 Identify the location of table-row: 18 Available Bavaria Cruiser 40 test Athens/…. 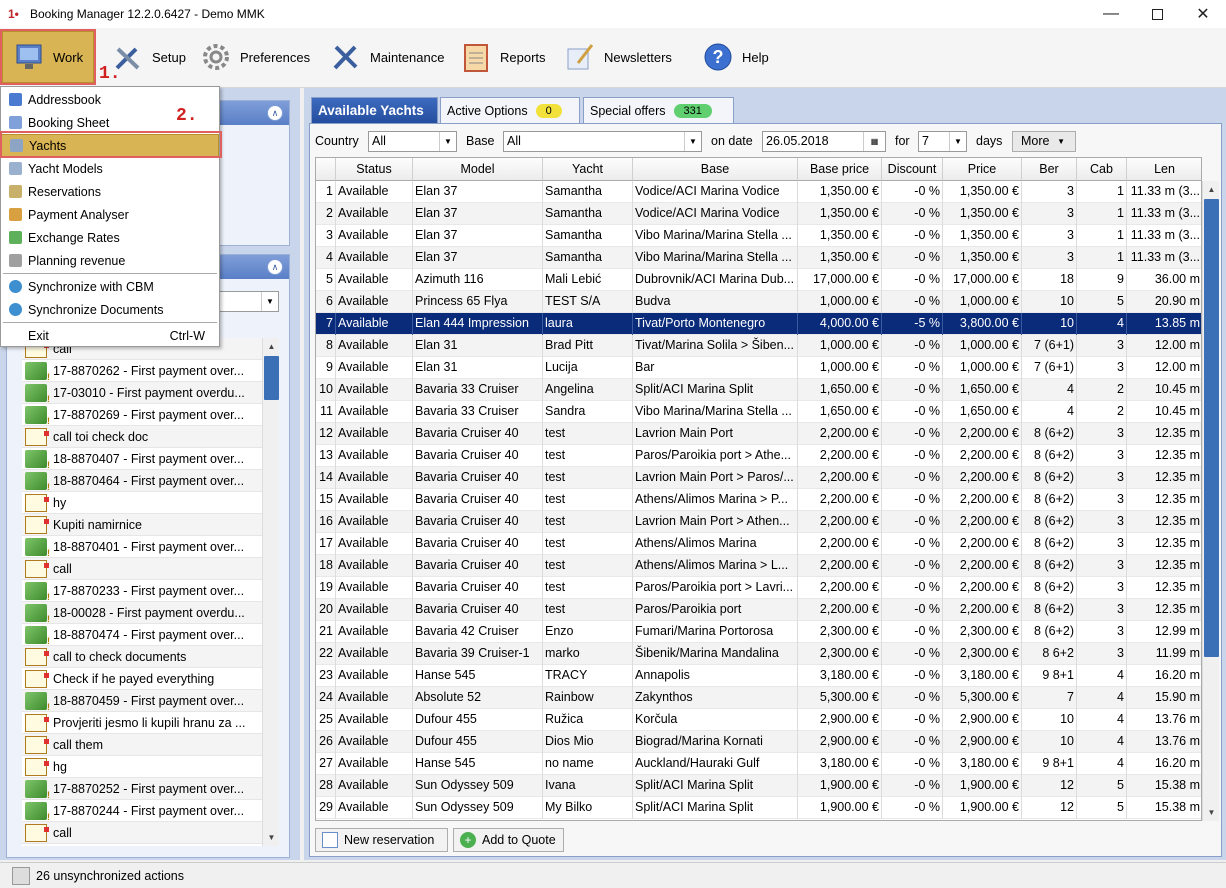
(758, 566).